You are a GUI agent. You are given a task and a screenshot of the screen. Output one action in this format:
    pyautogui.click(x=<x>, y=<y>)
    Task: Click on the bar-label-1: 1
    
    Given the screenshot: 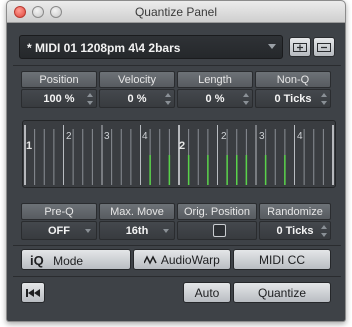 What is the action you would take?
    pyautogui.click(x=29, y=146)
    